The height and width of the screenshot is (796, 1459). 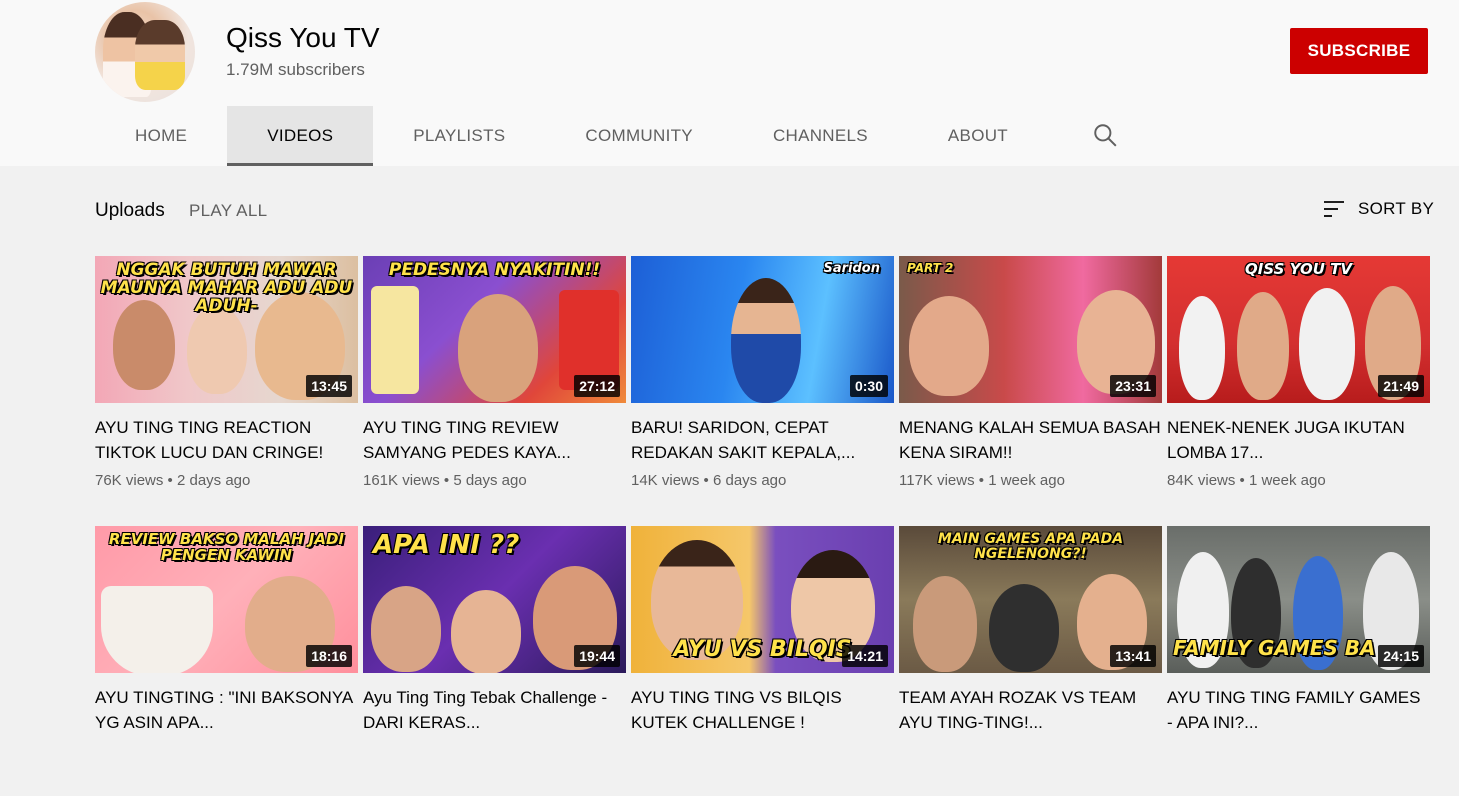 What do you see at coordinates (226, 547) in the screenshot?
I see `thumbnail-caption: REVIEW BAKSO MALAH JADI PENGEN KAWIN` at bounding box center [226, 547].